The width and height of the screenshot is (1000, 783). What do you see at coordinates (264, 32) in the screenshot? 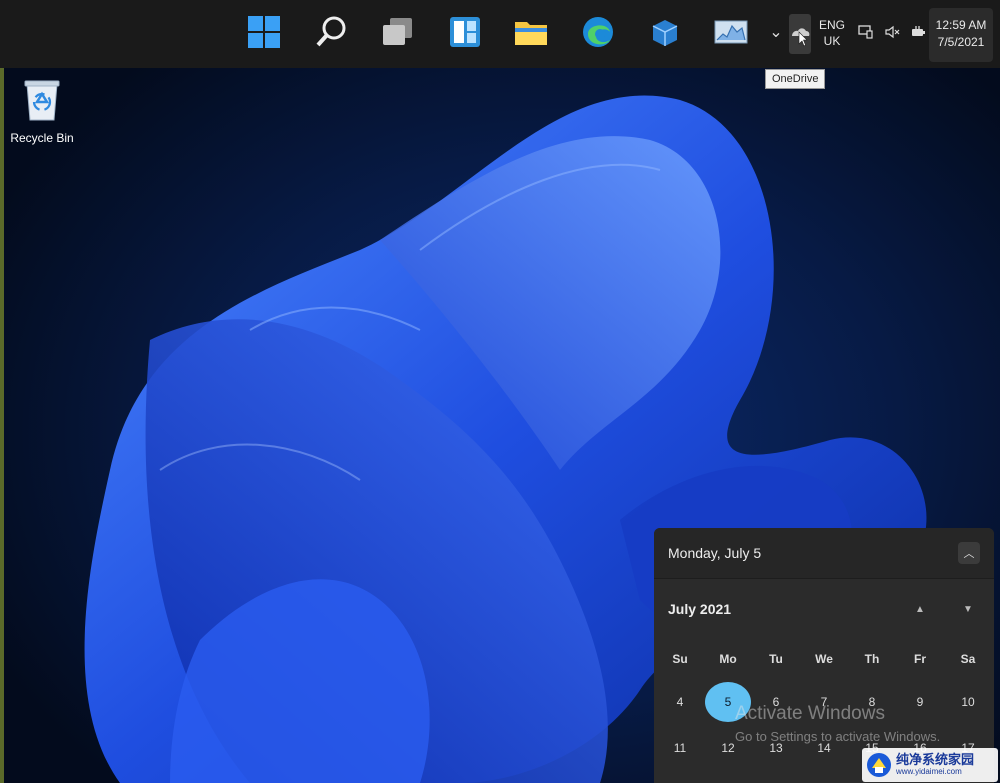
I see `windows-logo-icon` at bounding box center [264, 32].